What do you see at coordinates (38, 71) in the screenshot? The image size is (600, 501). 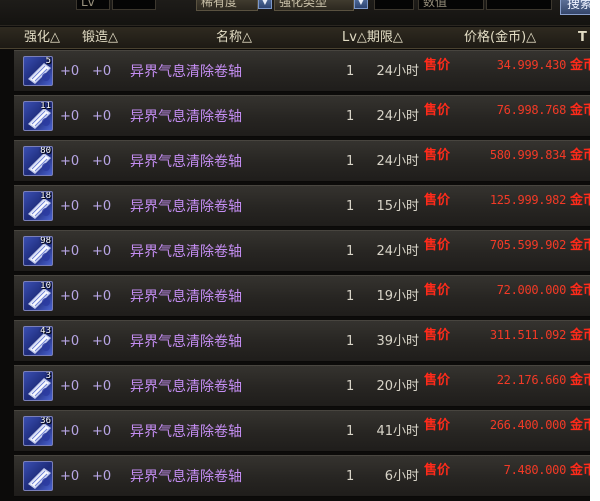 I see `scroll-icon: 5` at bounding box center [38, 71].